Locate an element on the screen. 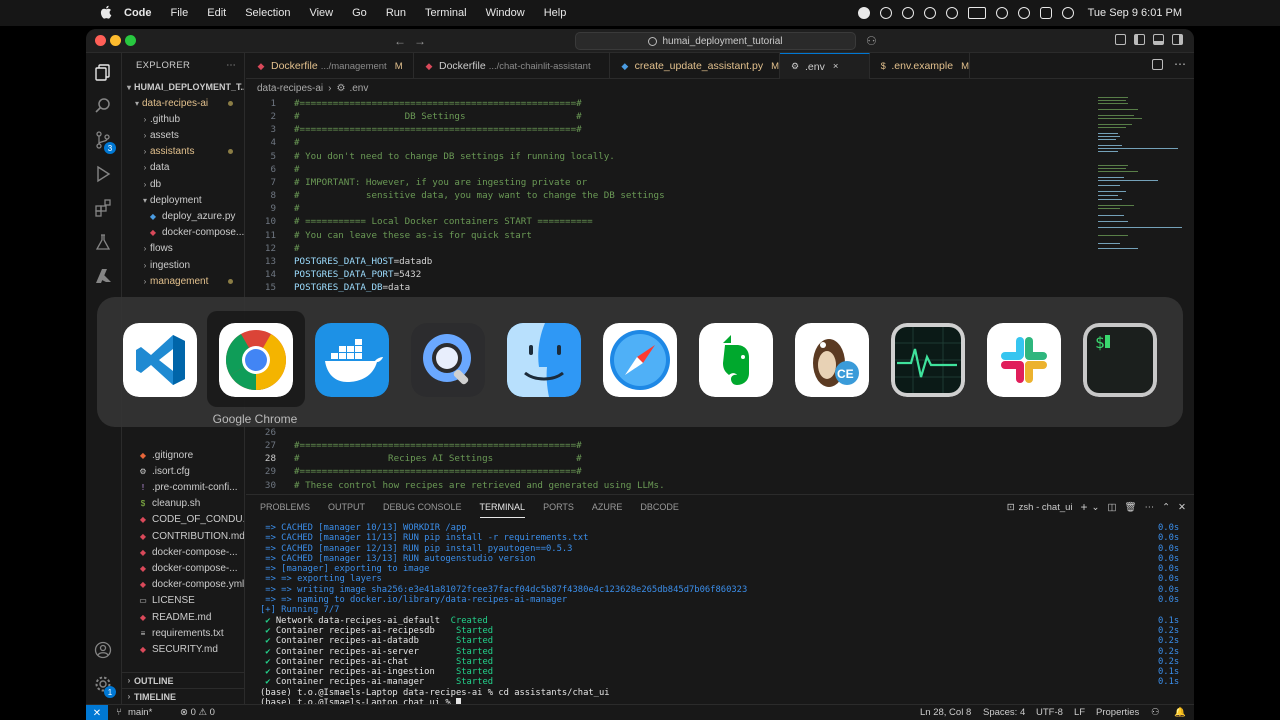 The width and height of the screenshot is (1280, 720). menu-window: Window is located at coordinates (505, 13).